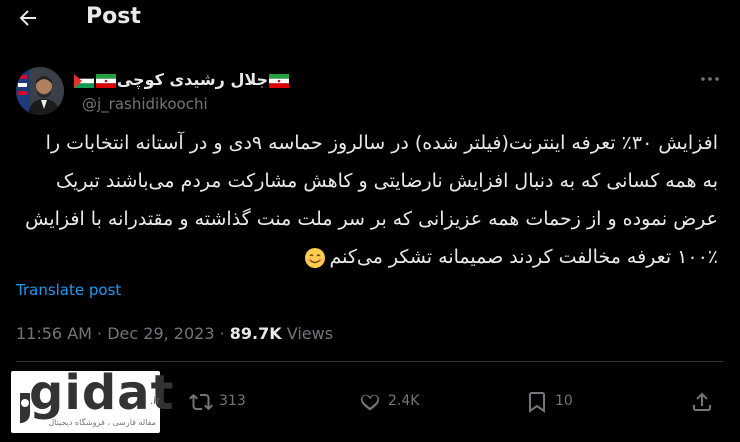 The height and width of the screenshot is (442, 740). Describe the element at coordinates (83, 80) in the screenshot. I see `palestine-flag-icon` at that location.